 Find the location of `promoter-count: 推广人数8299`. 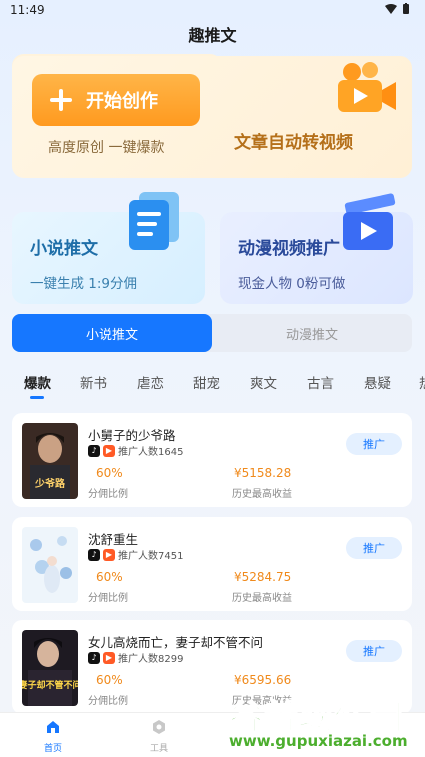

promoter-count: 推广人数8299 is located at coordinates (151, 659).